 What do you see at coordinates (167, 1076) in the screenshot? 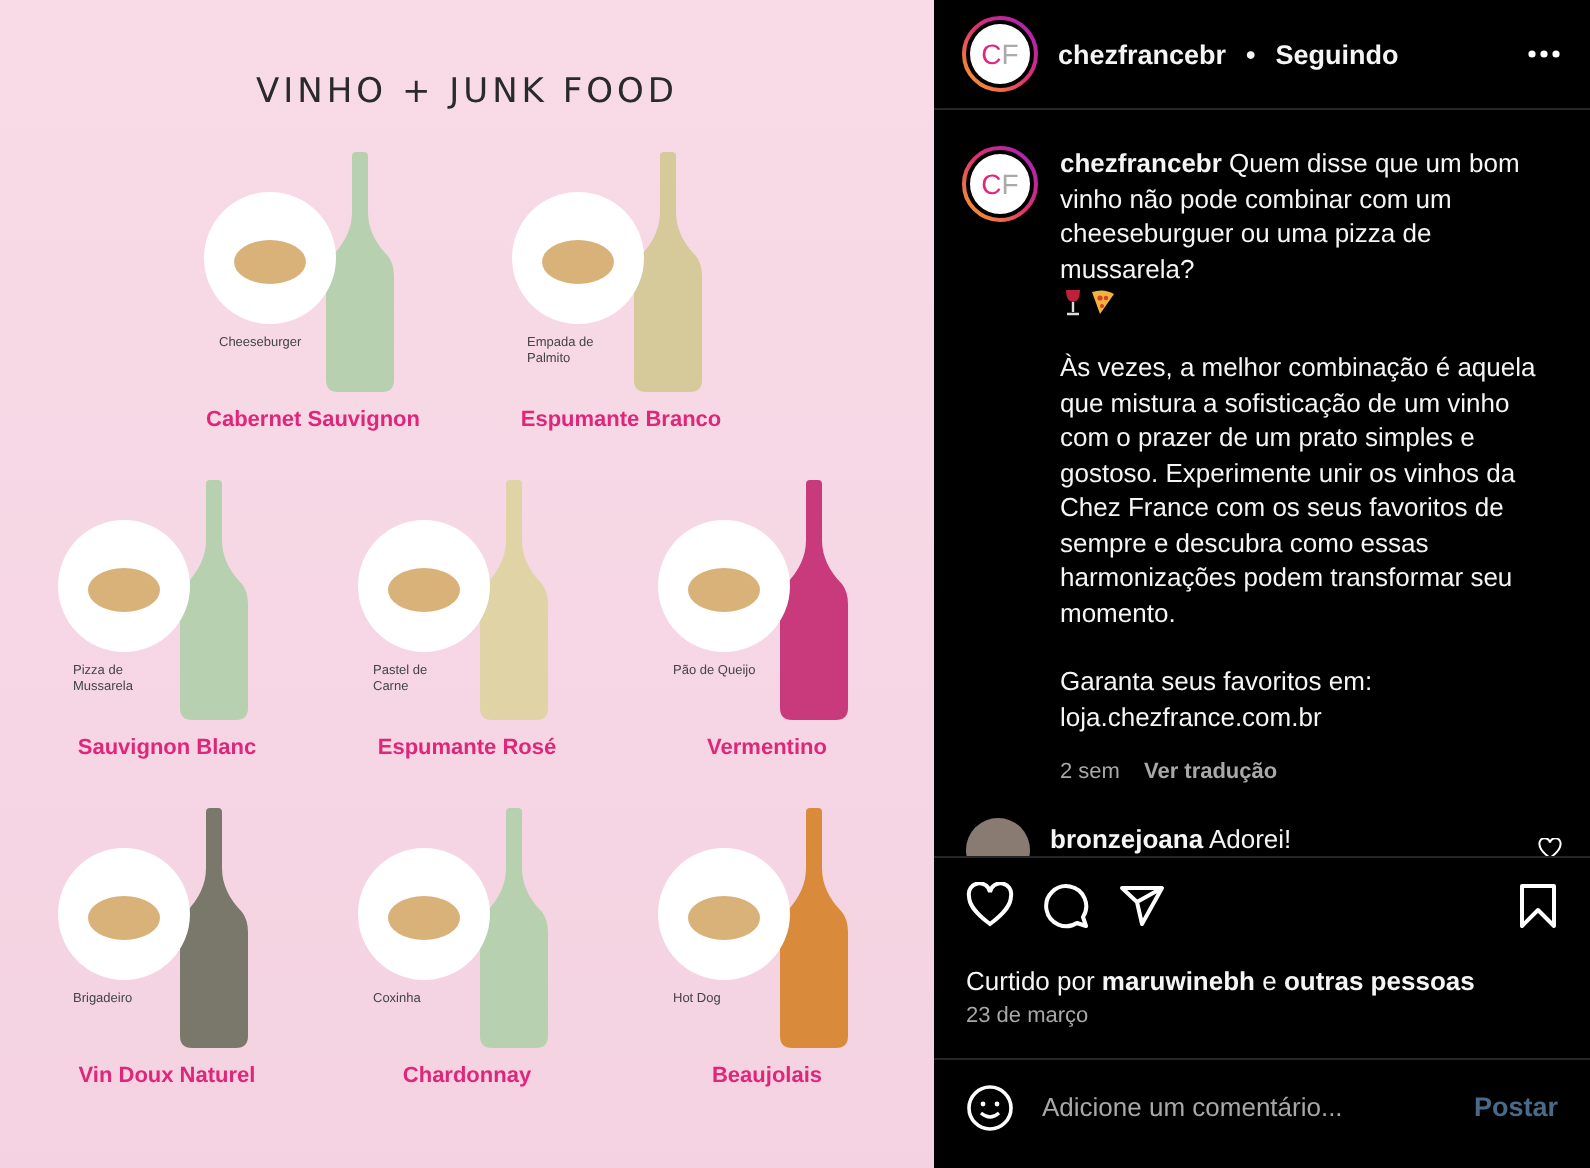
I see `wine-name: Vin Doux Naturel` at bounding box center [167, 1076].